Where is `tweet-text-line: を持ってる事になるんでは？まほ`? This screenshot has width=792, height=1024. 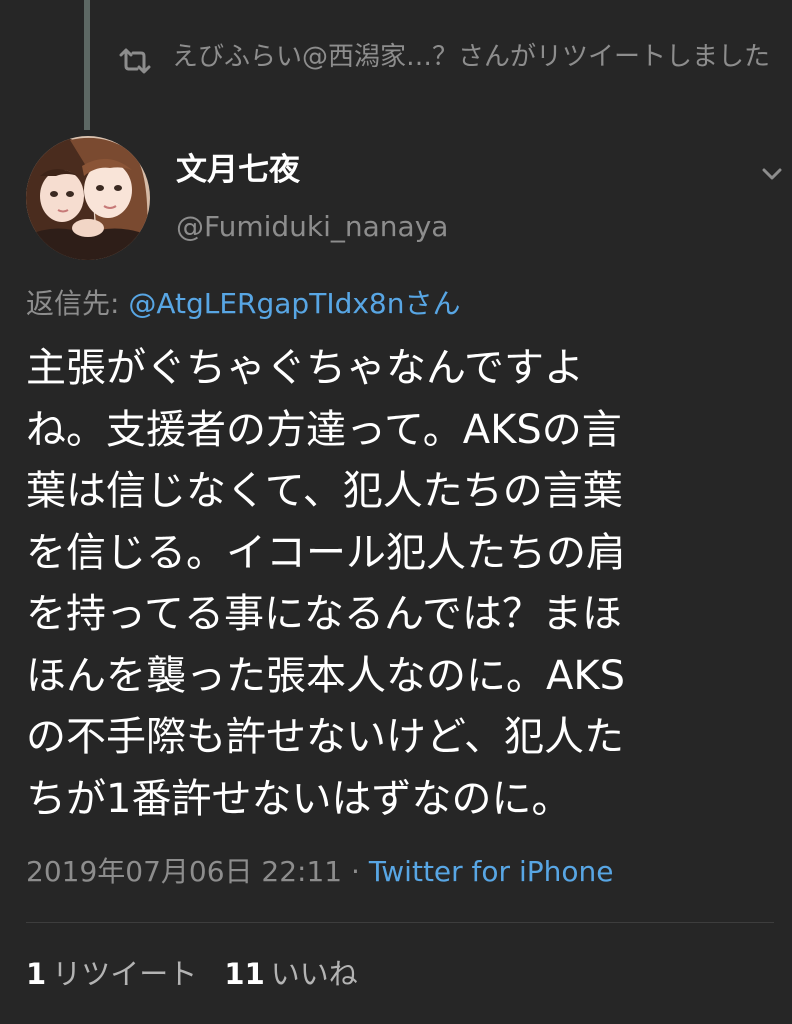
tweet-text-line: を持ってる事になるんでは？まほ is located at coordinates (324, 614).